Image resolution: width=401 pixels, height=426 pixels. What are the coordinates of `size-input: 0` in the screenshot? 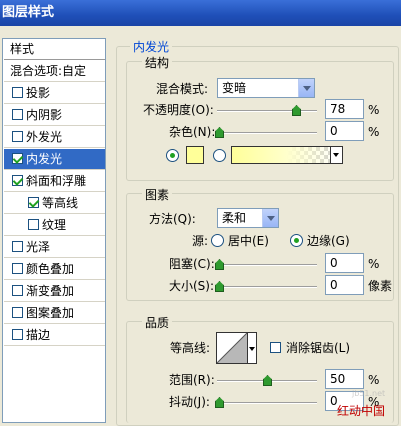 It's located at (344, 285).